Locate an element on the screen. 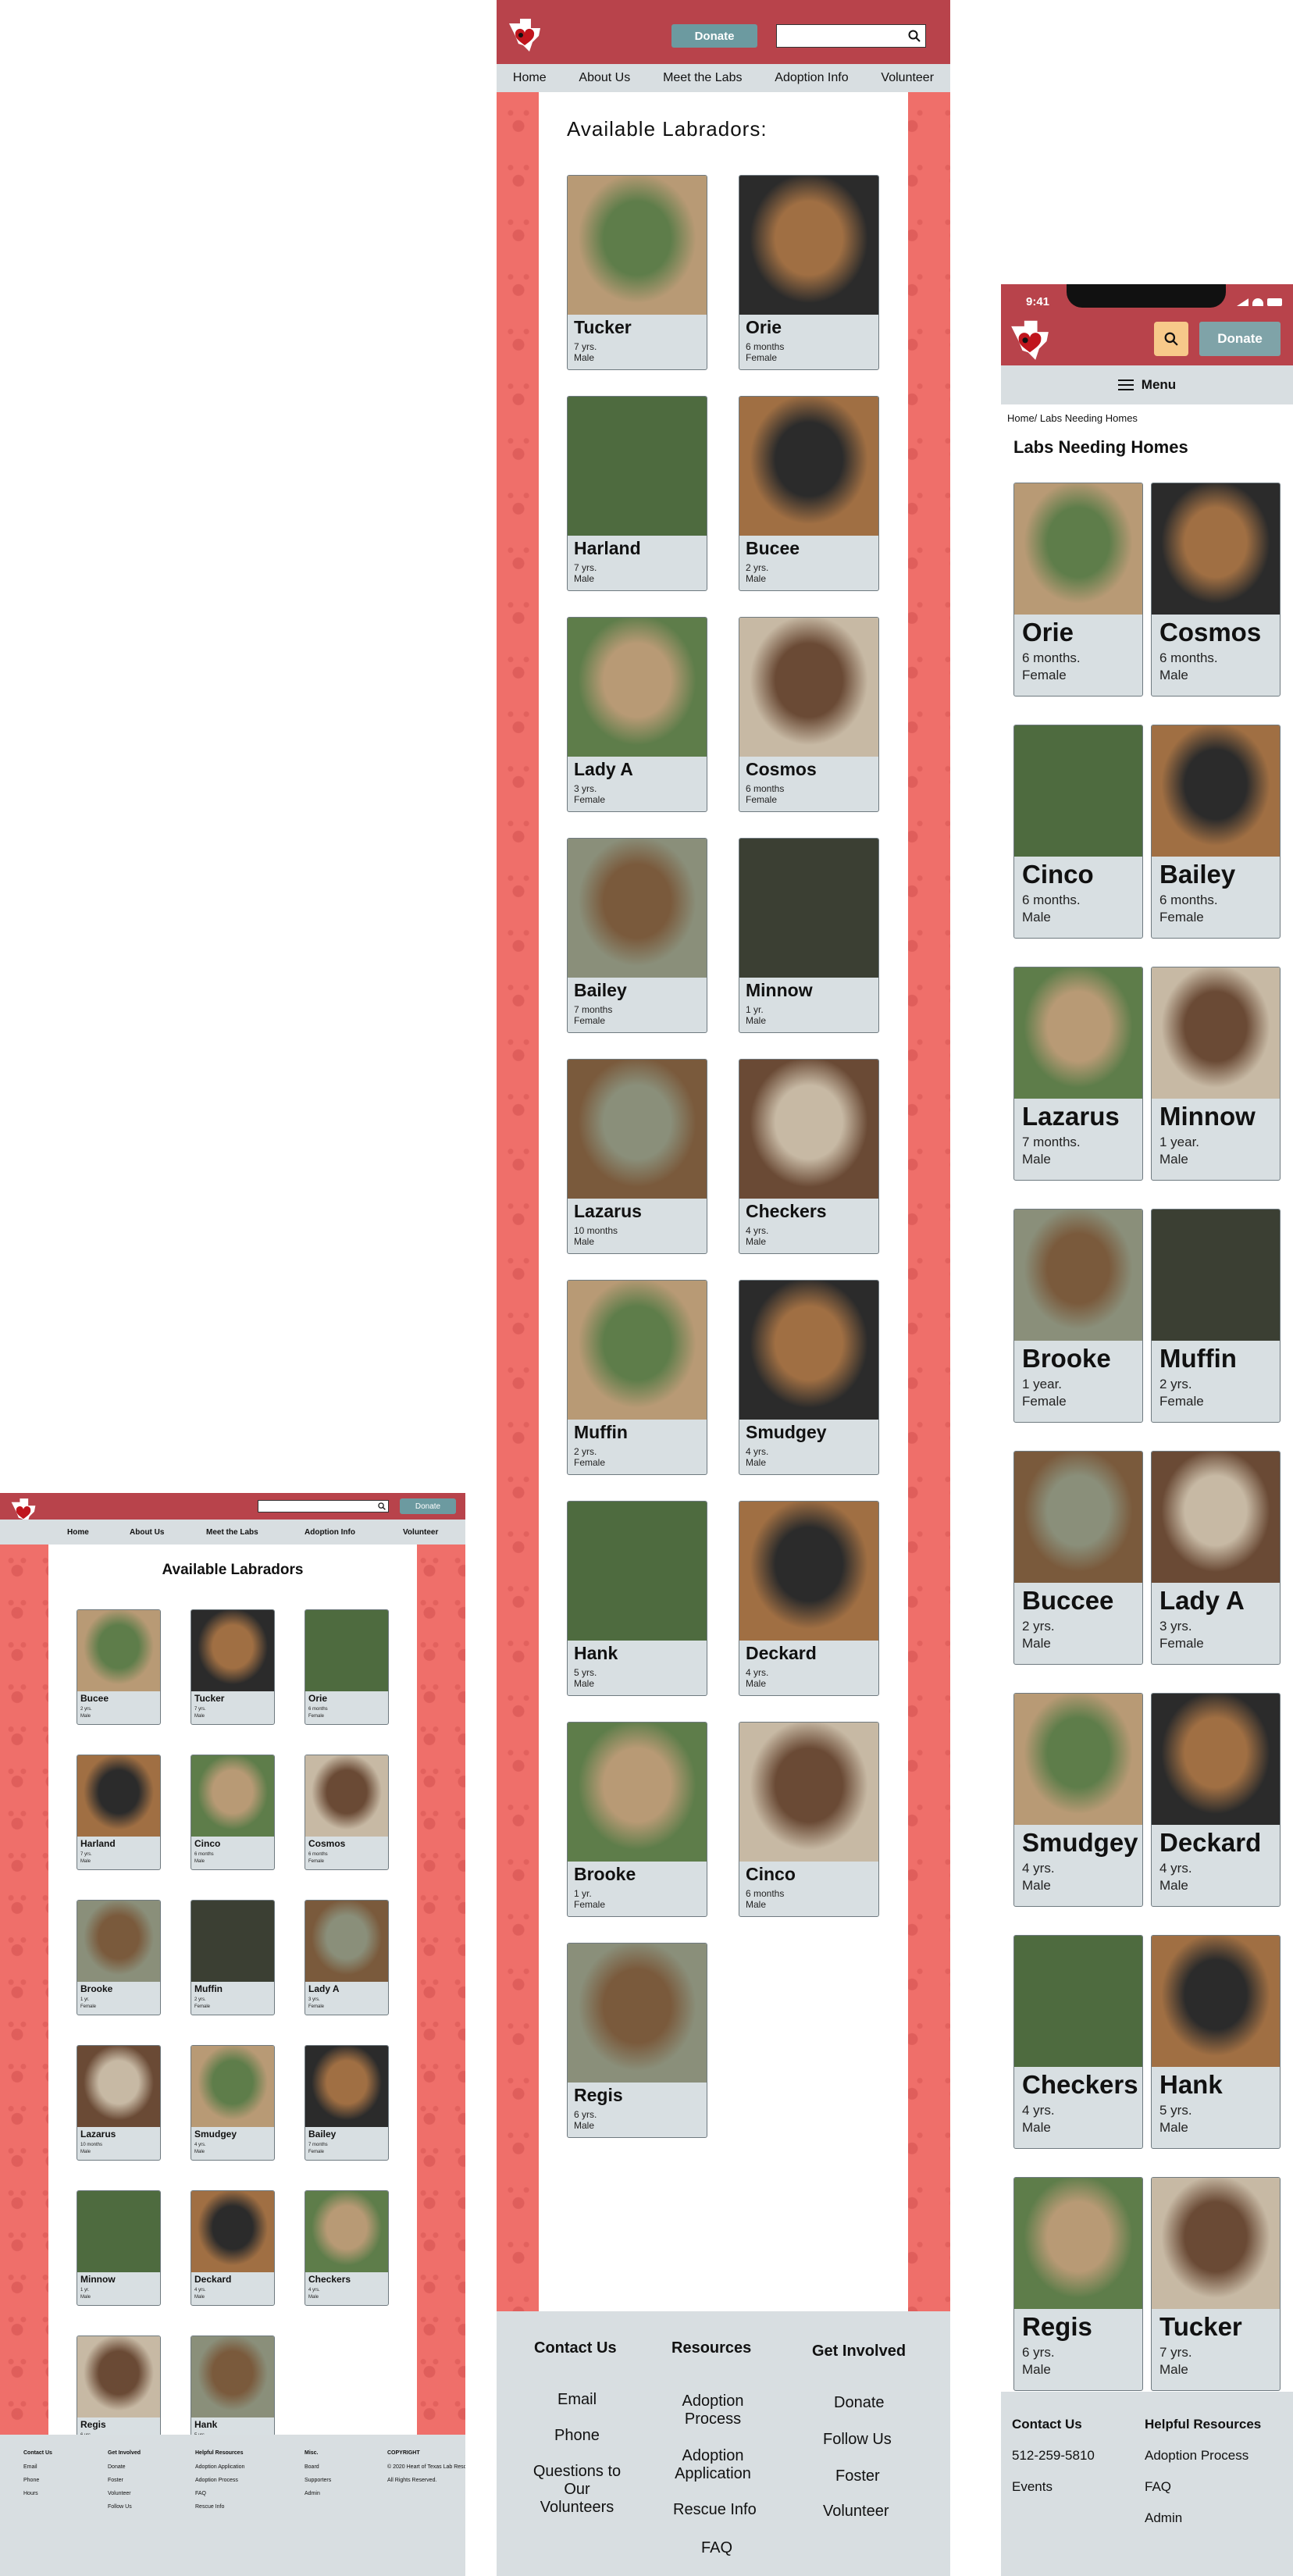 The height and width of the screenshot is (2576, 1293). search-button is located at coordinates (1171, 339).